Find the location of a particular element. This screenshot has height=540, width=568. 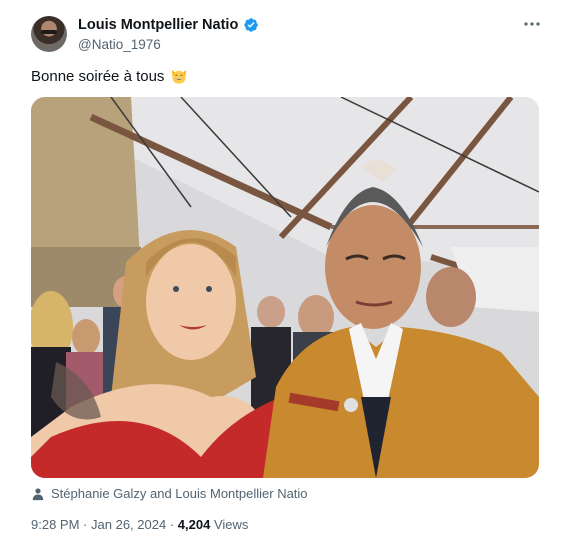

tweet-meta: 9:28 PM · Jan 26, 2024 · 4,204 Views is located at coordinates (139, 524).